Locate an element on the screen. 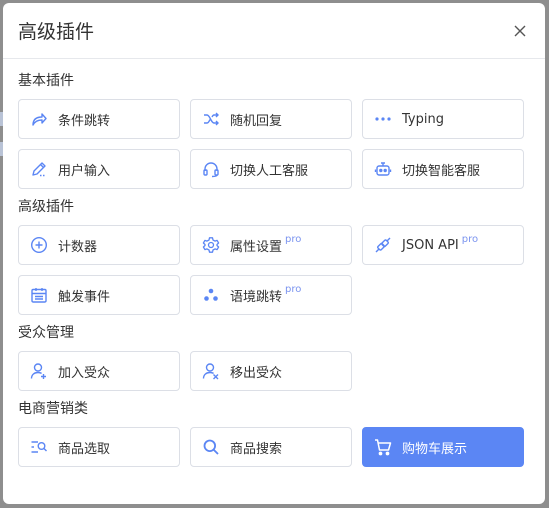 The height and width of the screenshot is (508, 549). plugin-grid: 加入受众 移出受众 is located at coordinates (274, 371).